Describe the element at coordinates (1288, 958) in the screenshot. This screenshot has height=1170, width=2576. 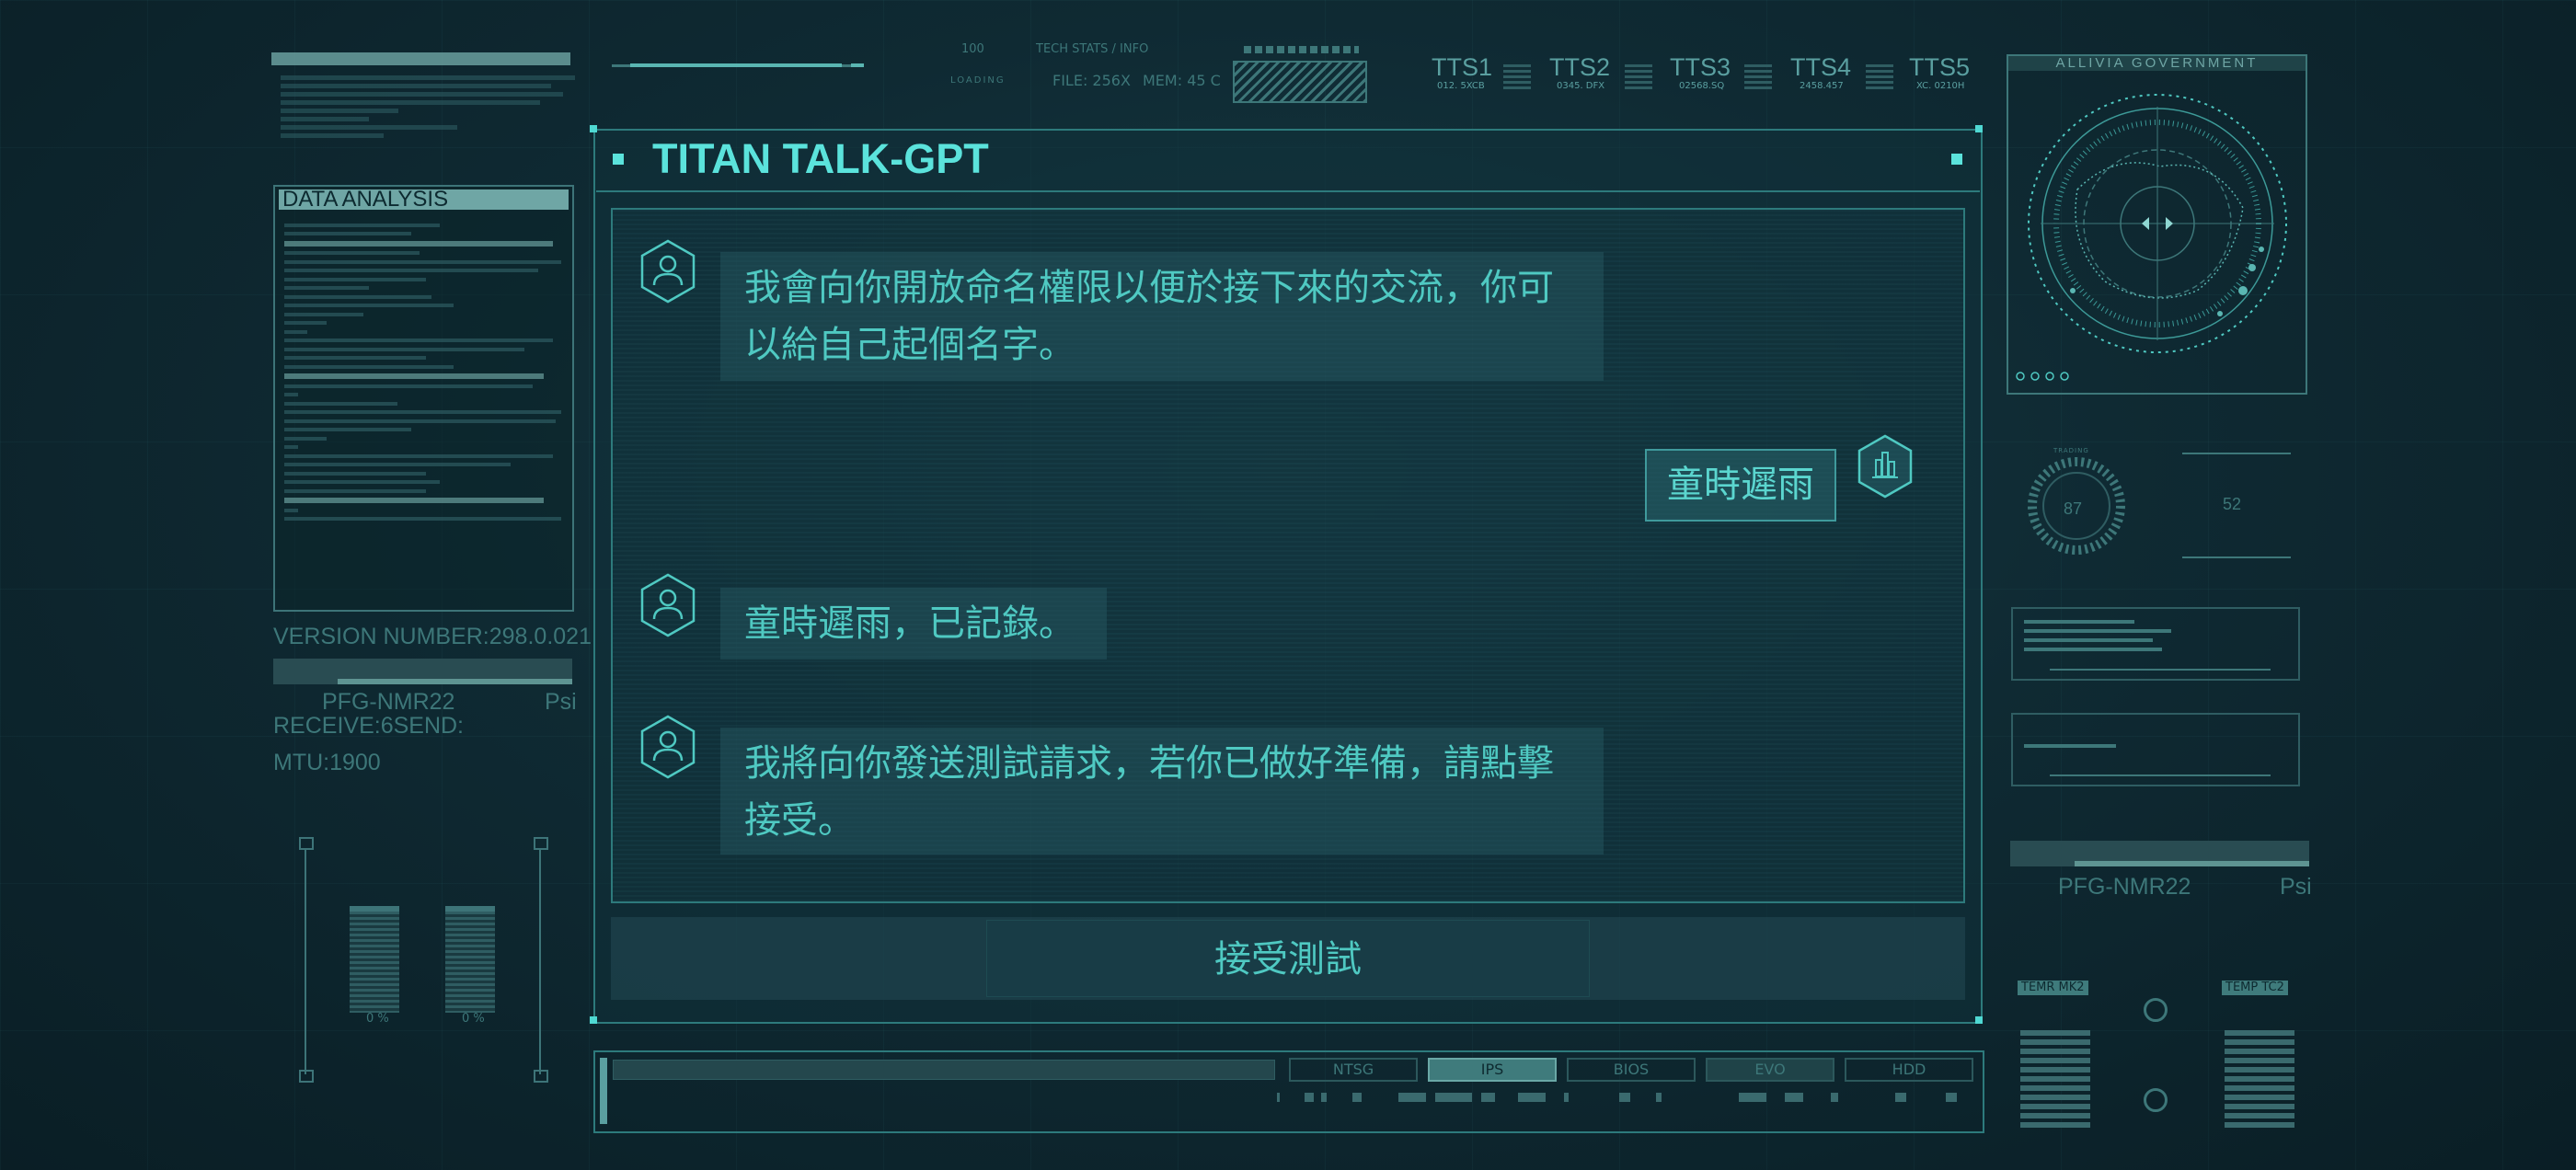
I see `accept-test-button: 接受測試` at that location.